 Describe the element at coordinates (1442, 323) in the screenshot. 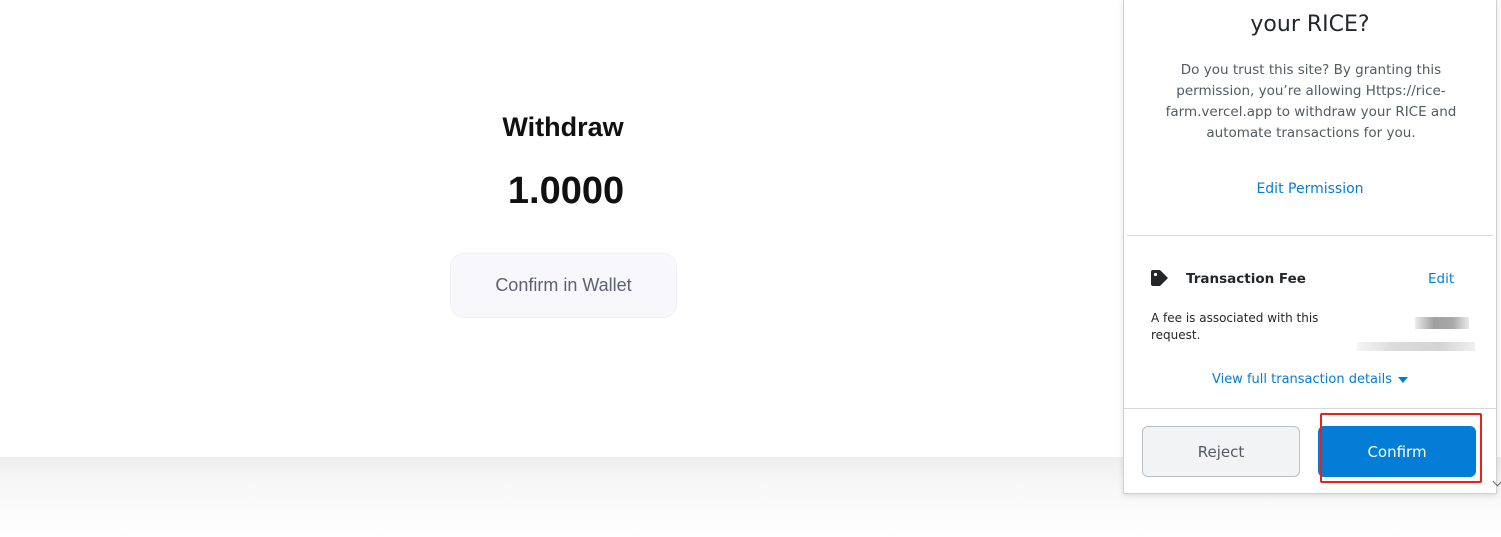

I see `redacted-fee-amount` at that location.